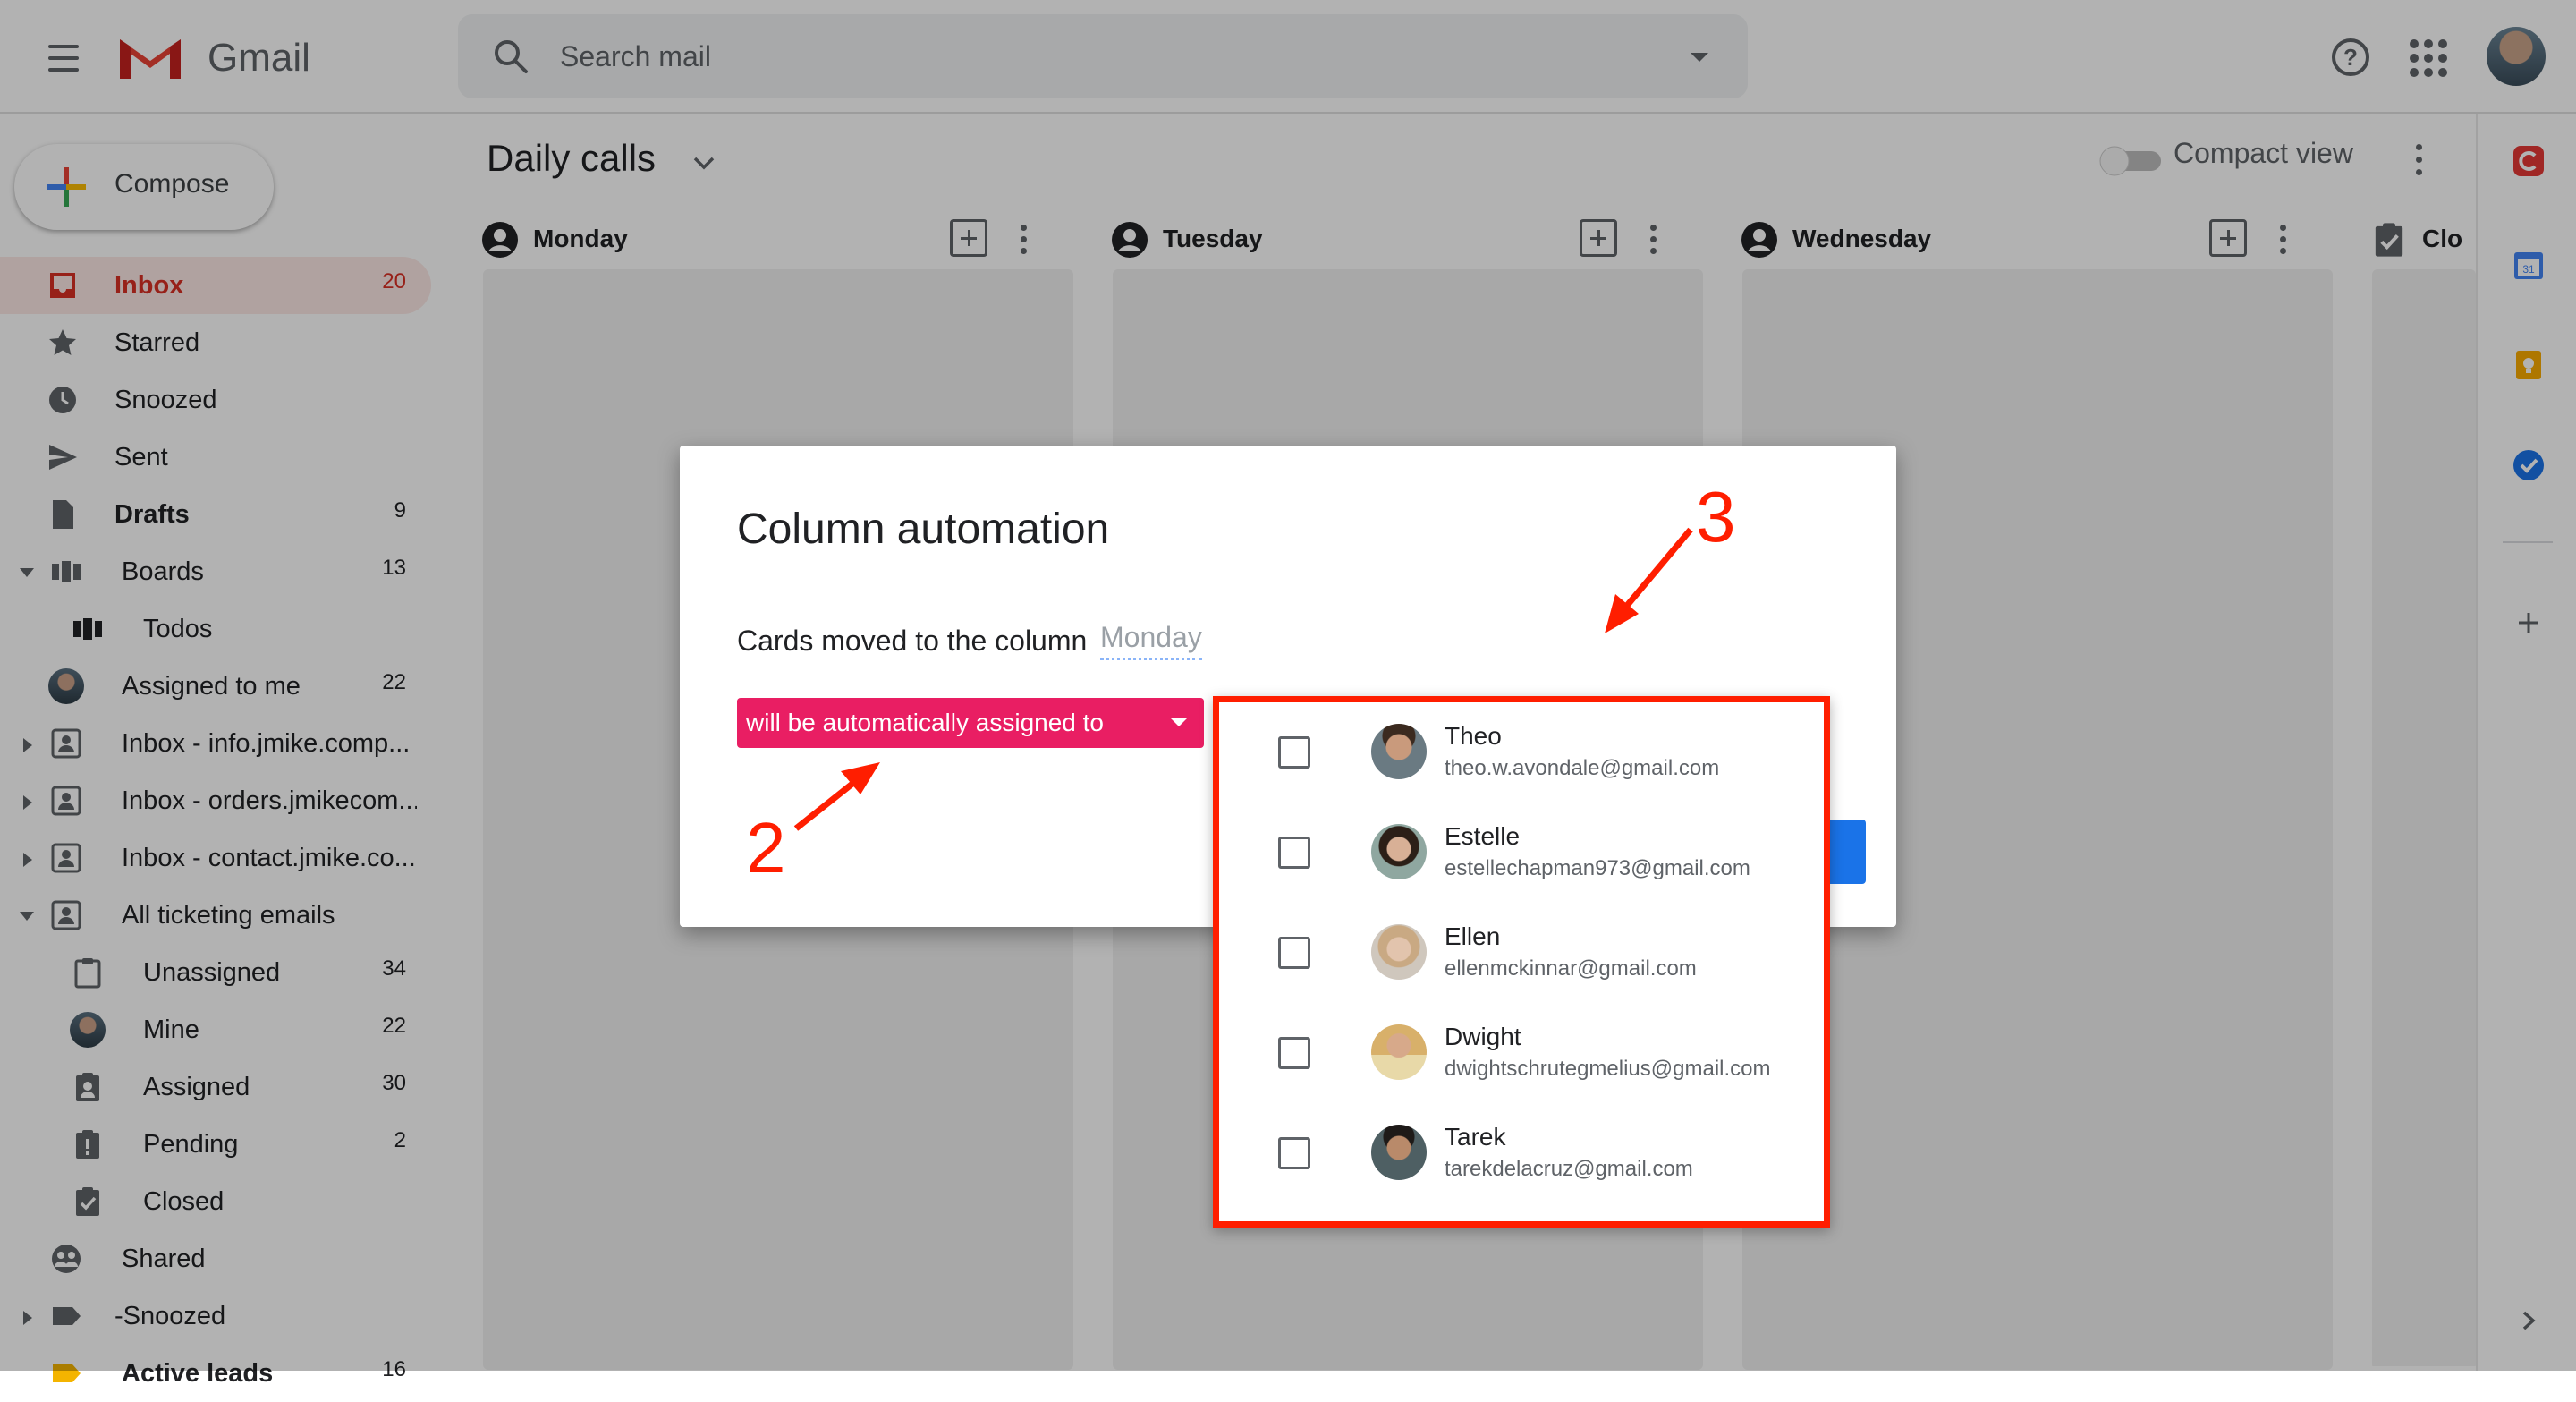  Describe the element at coordinates (1716, 517) in the screenshot. I see `annotation-step-3: 3` at that location.